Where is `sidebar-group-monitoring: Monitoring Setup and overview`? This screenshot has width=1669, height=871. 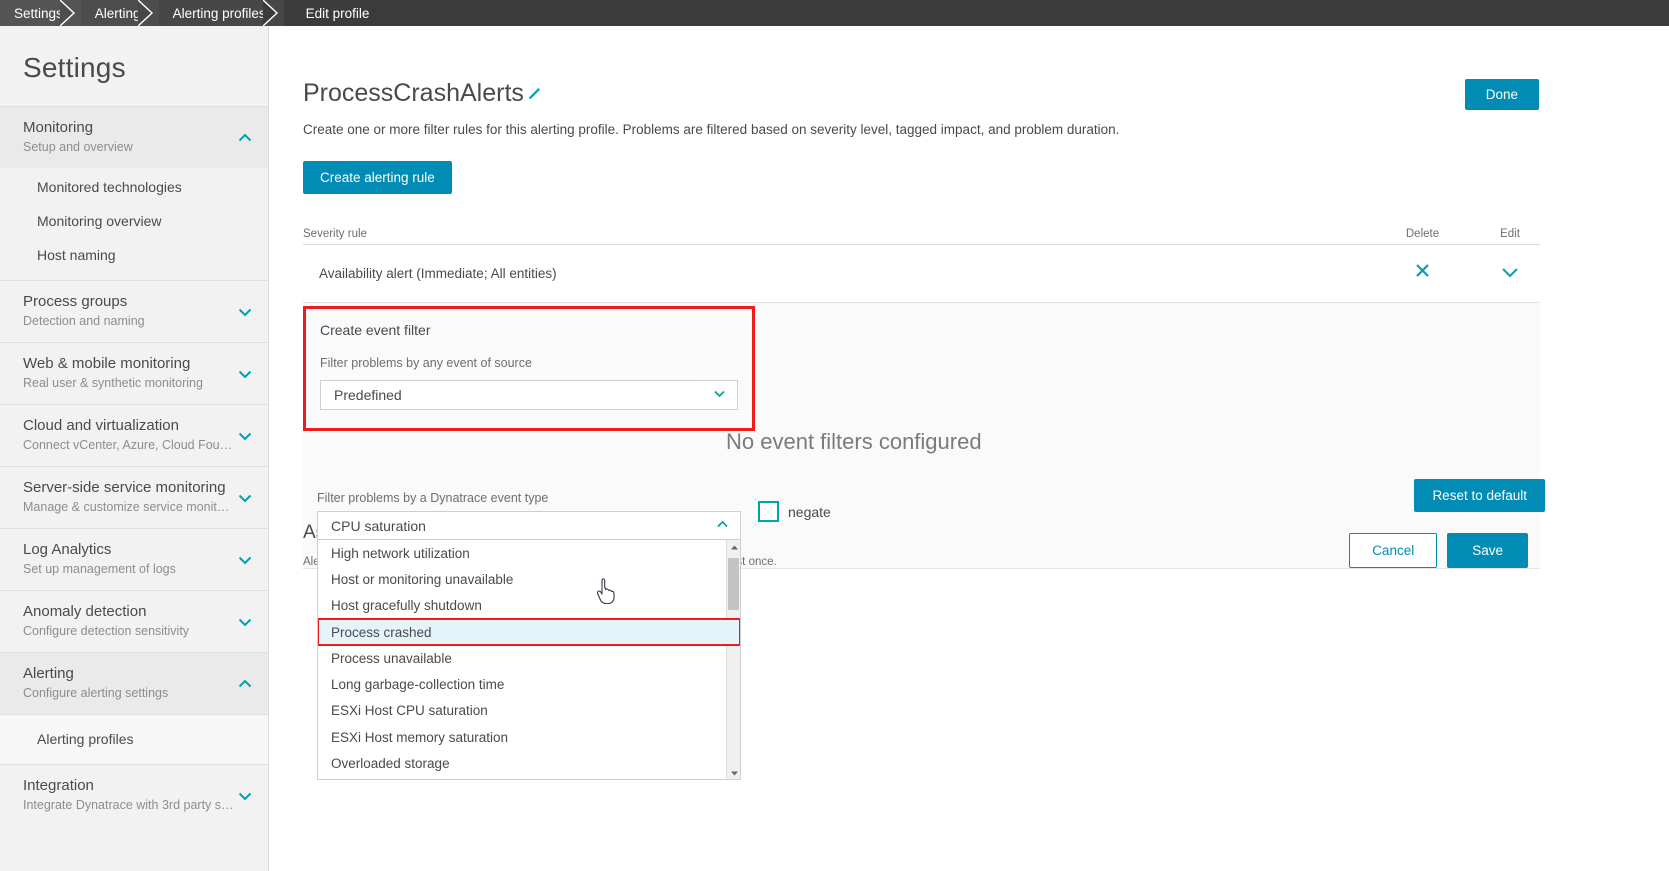
sidebar-group-monitoring: Monitoring Setup and overview is located at coordinates (134, 137).